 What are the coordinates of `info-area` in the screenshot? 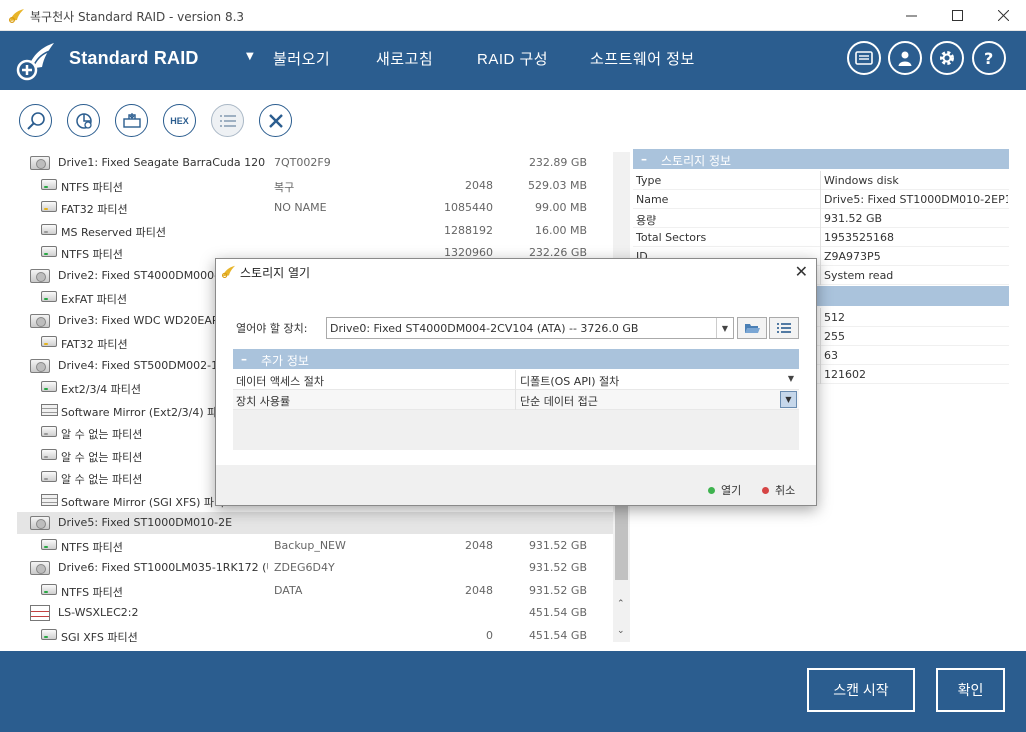 It's located at (516, 430).